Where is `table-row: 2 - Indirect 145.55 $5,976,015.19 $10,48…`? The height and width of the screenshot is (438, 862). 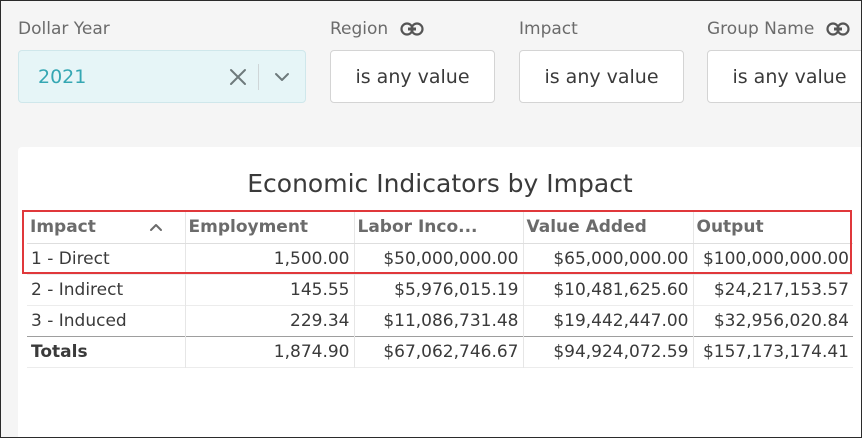
table-row: 2 - Indirect 145.55 $5,976,015.19 $10,48… is located at coordinates (440, 289).